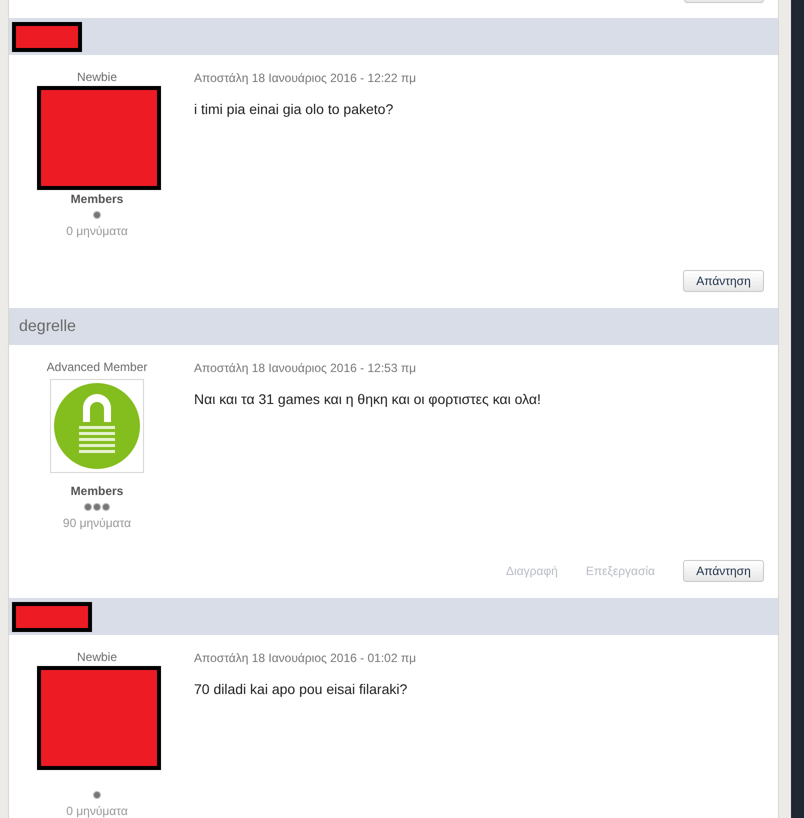  I want to click on author-name: degrelle, so click(47, 327).